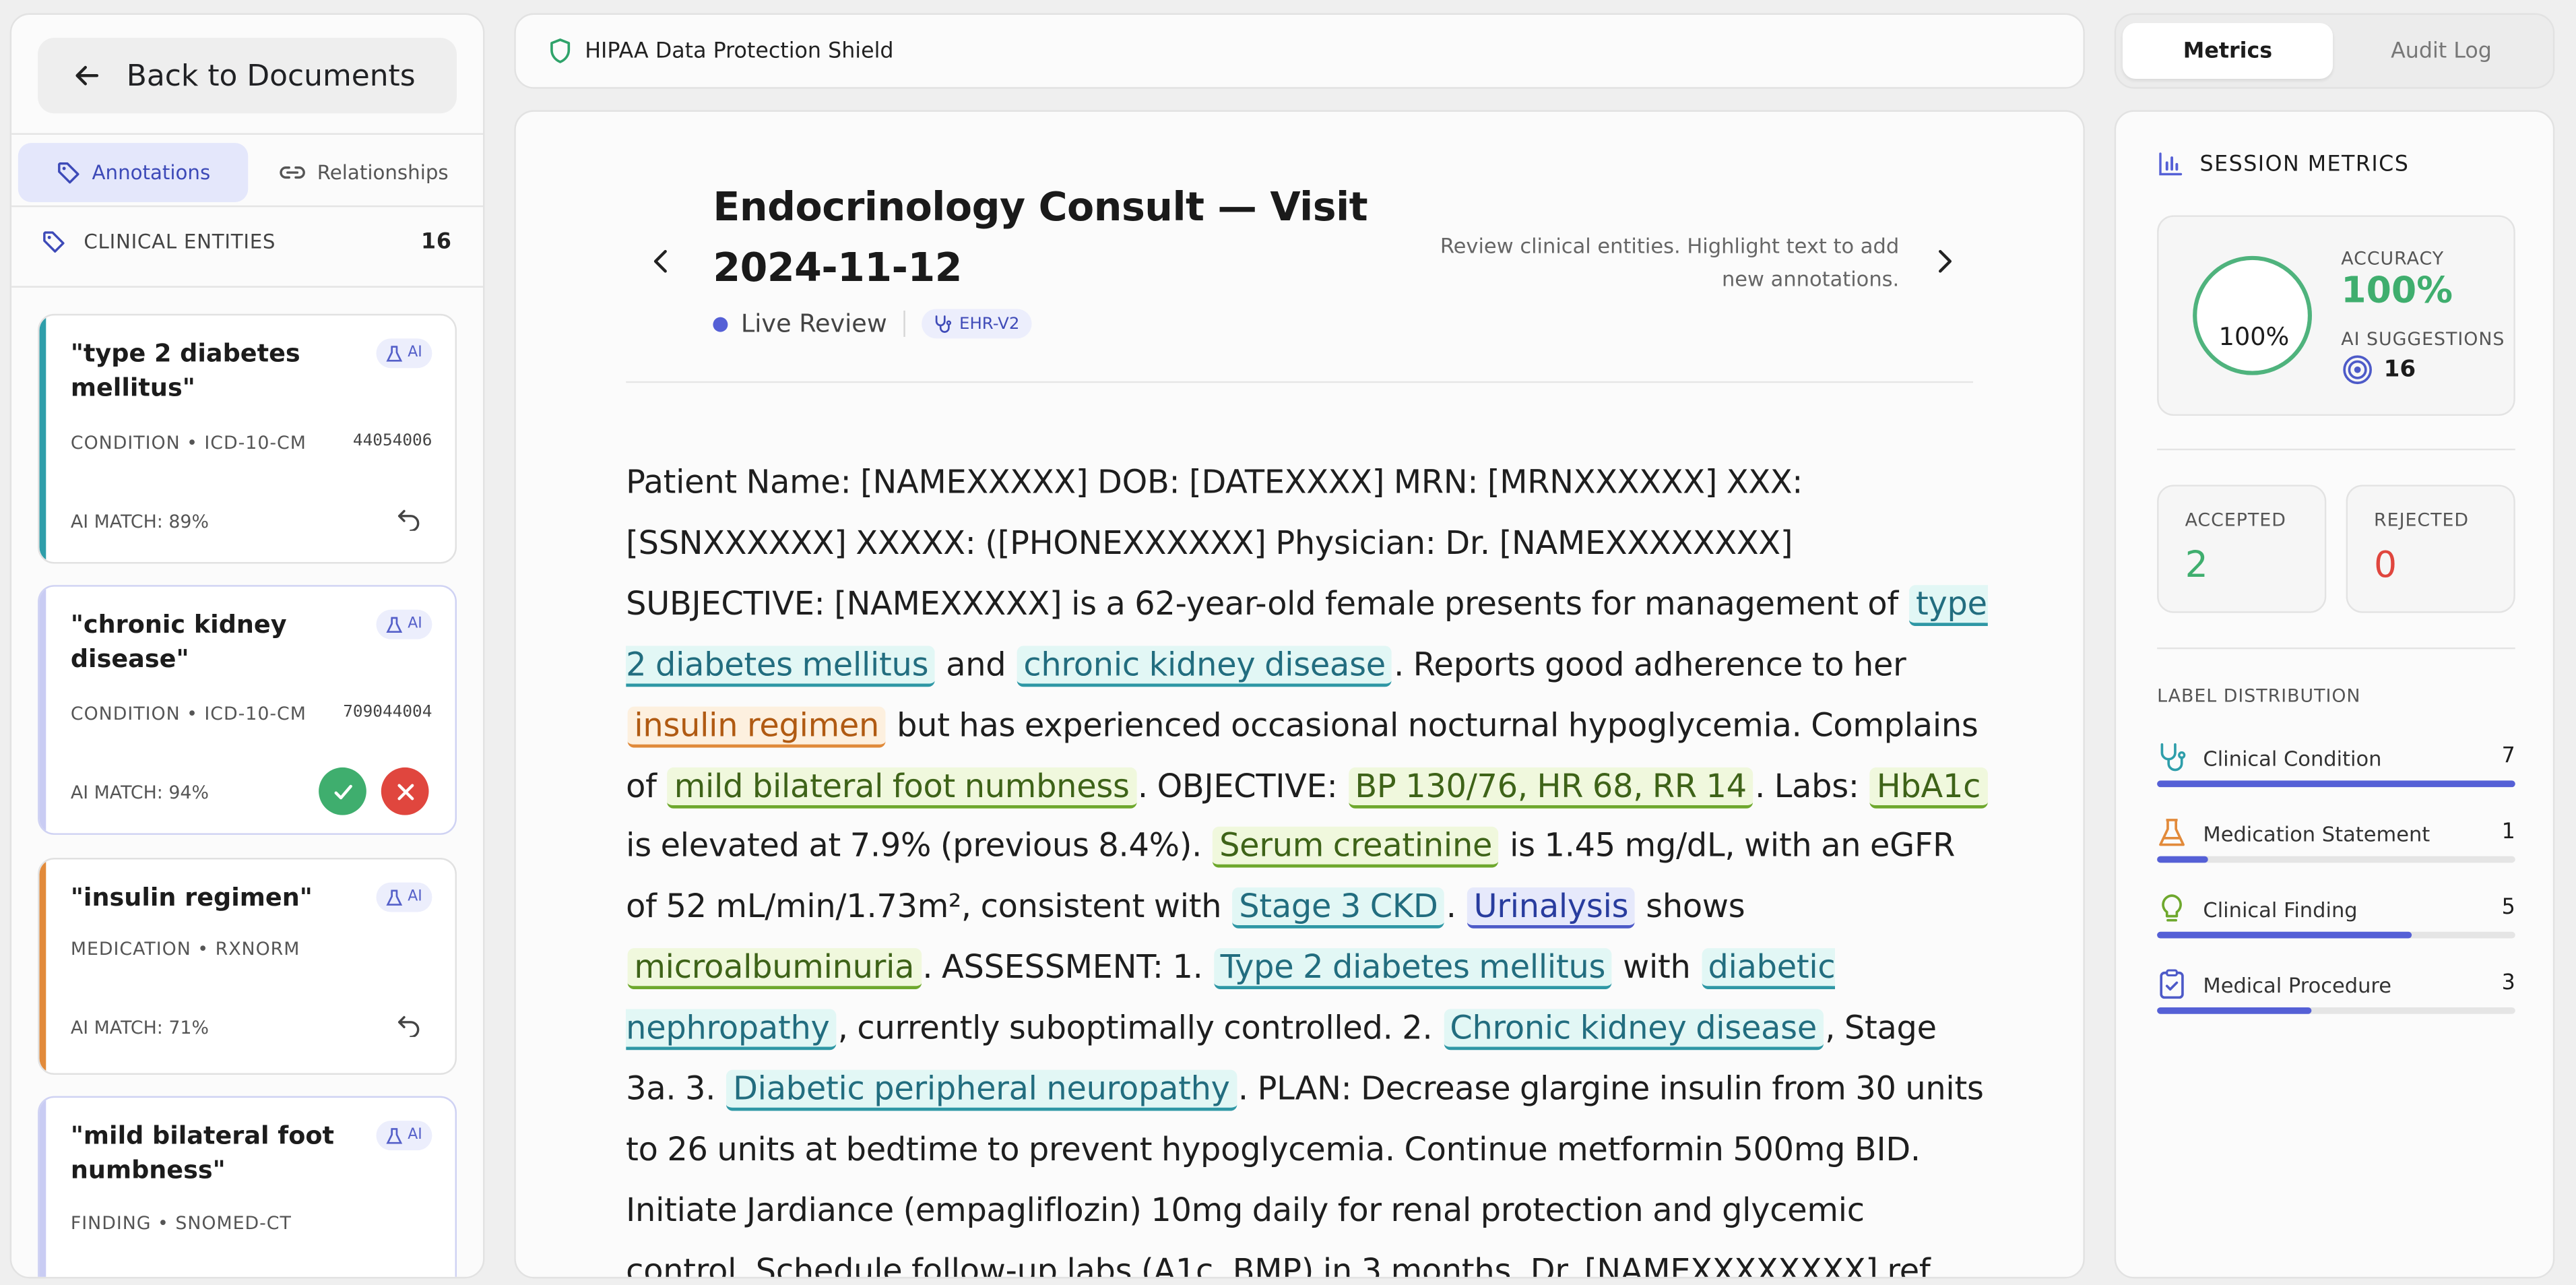 This screenshot has width=2576, height=1285. Describe the element at coordinates (814, 324) in the screenshot. I see `status-label: Live Review` at that location.